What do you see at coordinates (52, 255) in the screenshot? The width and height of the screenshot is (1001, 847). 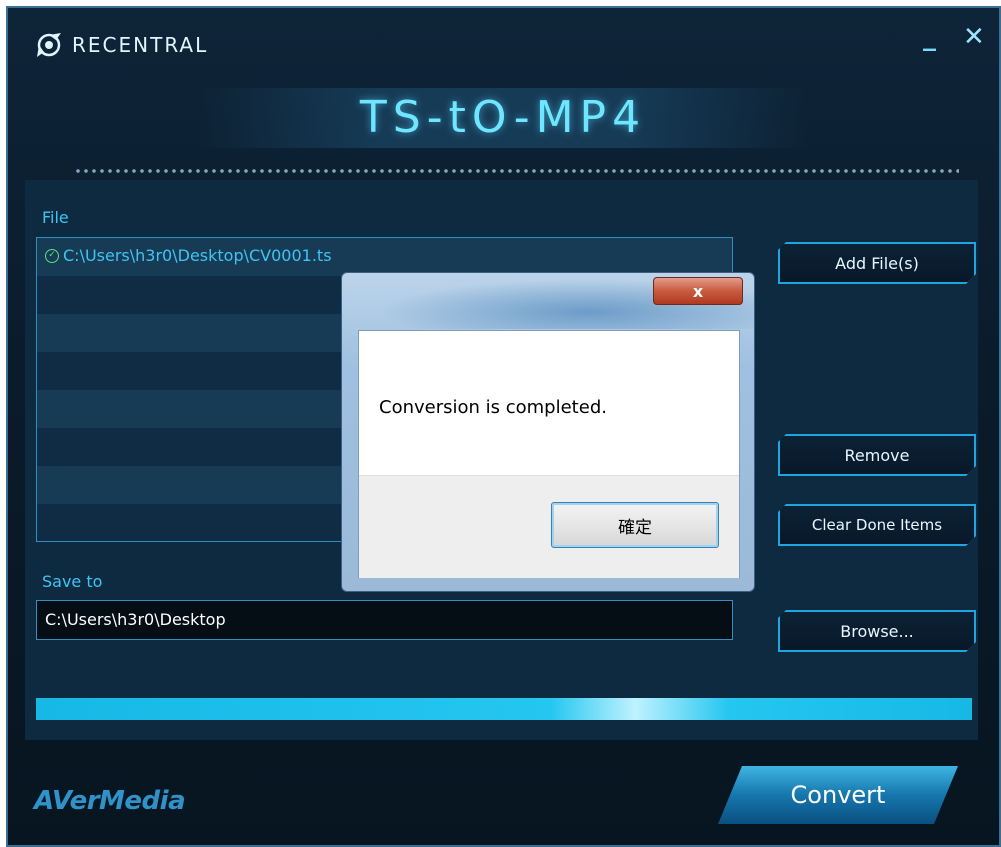 I see `check-circle-icon: ✓` at bounding box center [52, 255].